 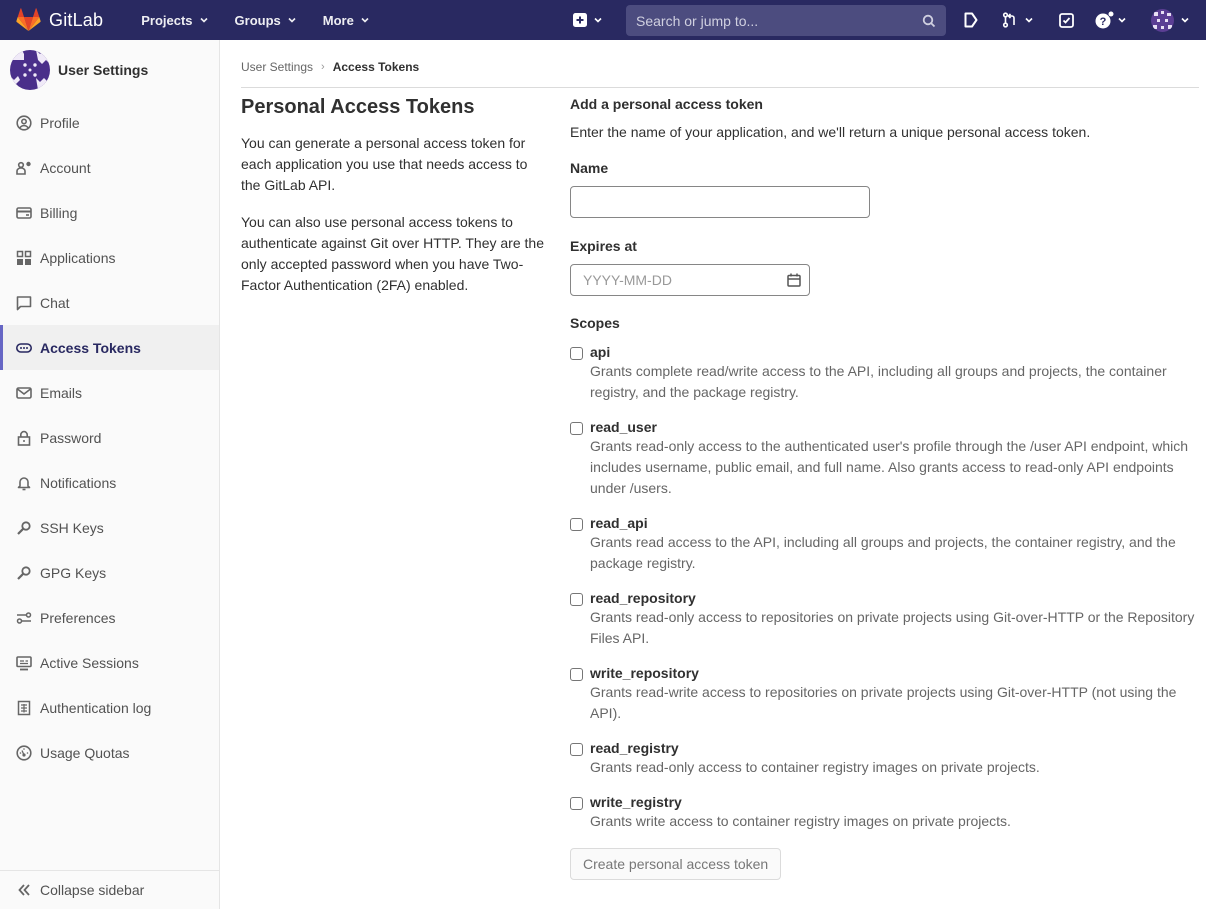 What do you see at coordinates (28, 19) in the screenshot?
I see `tanuki-logo-icon` at bounding box center [28, 19].